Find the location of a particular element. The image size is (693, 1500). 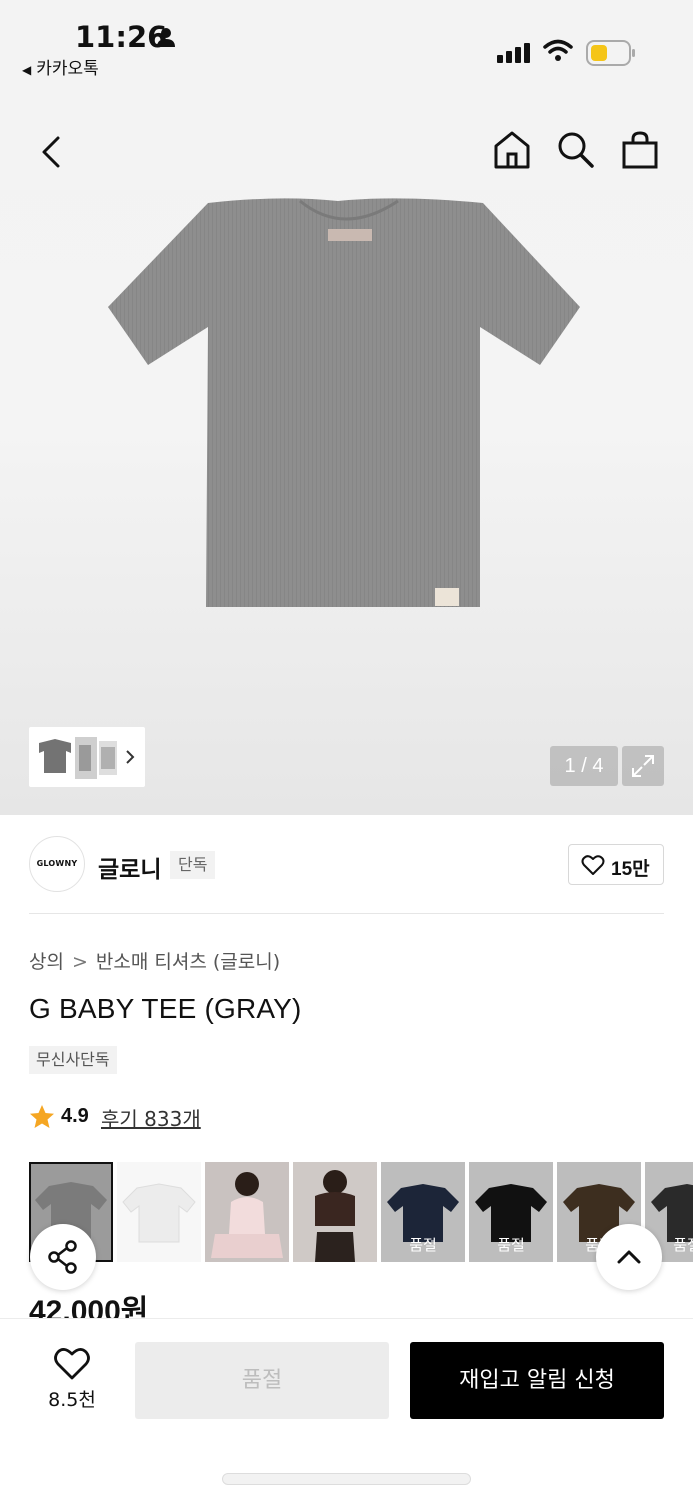

swatch-white is located at coordinates (159, 1212).